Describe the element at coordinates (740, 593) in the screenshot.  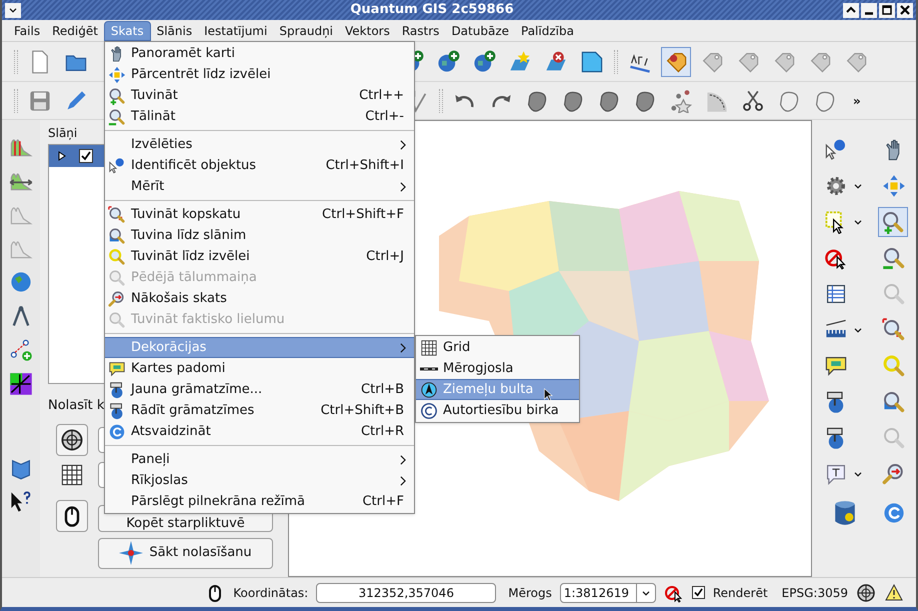
I see `render-label: Renderēt` at that location.